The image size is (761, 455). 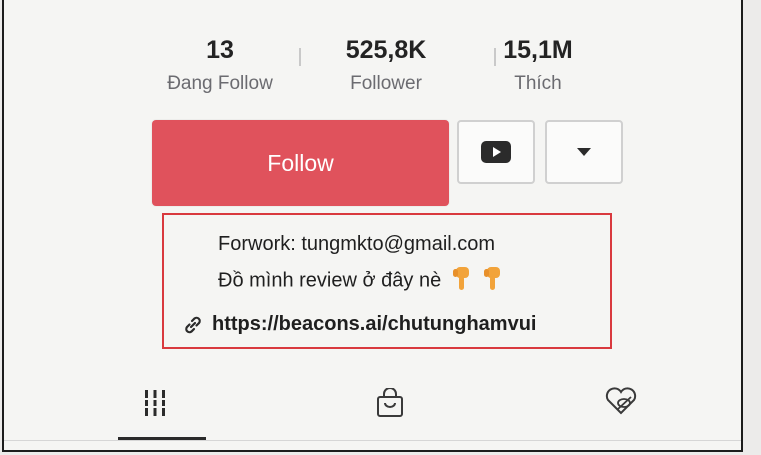 What do you see at coordinates (300, 57) in the screenshot?
I see `stat-divider` at bounding box center [300, 57].